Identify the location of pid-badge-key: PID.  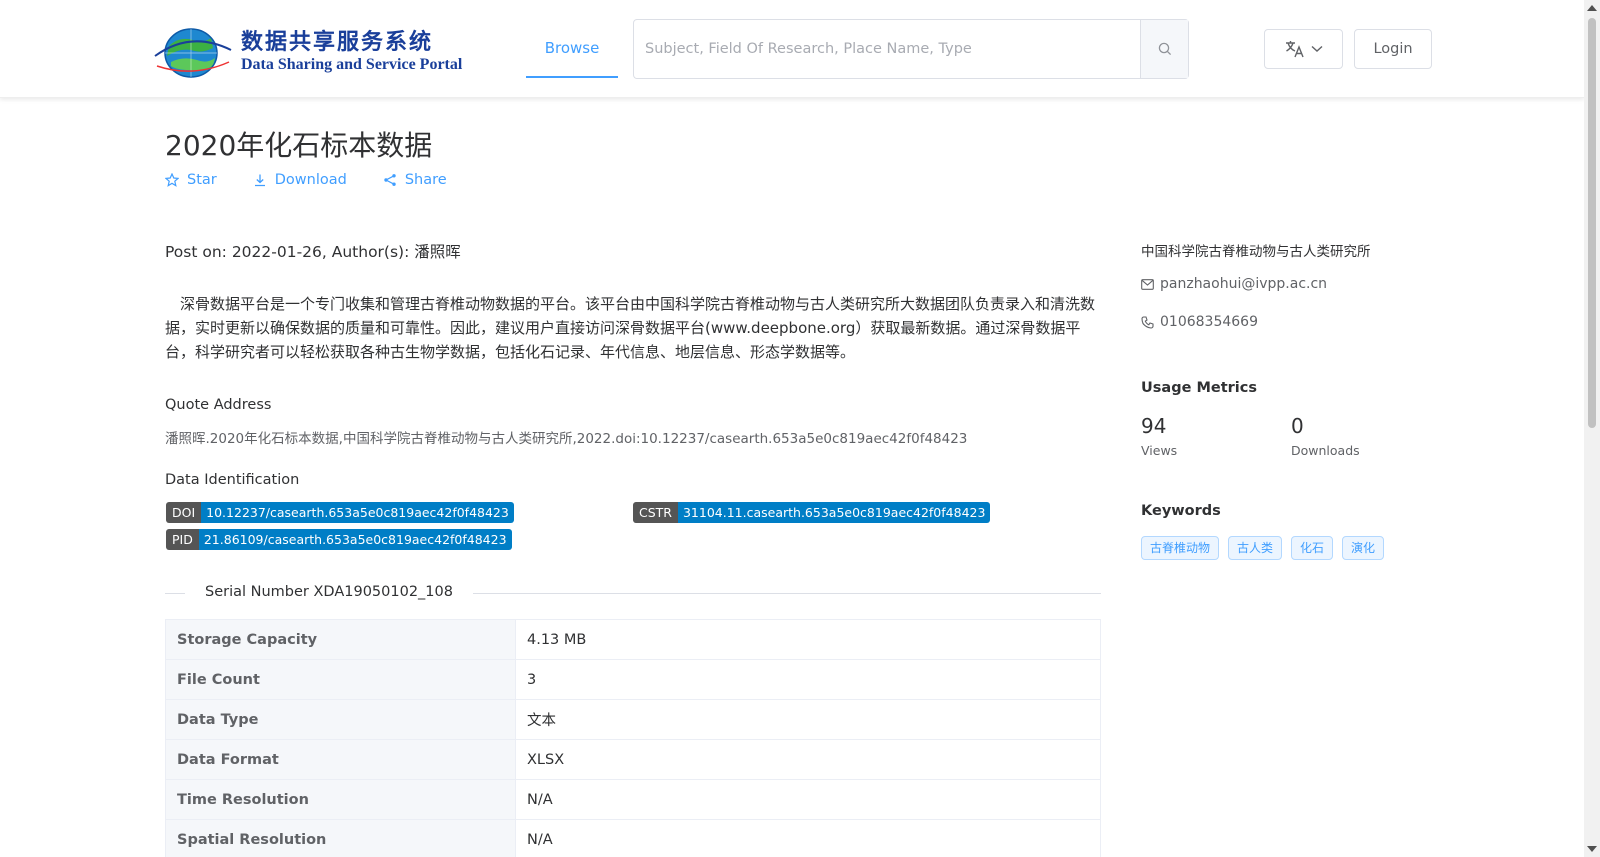
(182, 539).